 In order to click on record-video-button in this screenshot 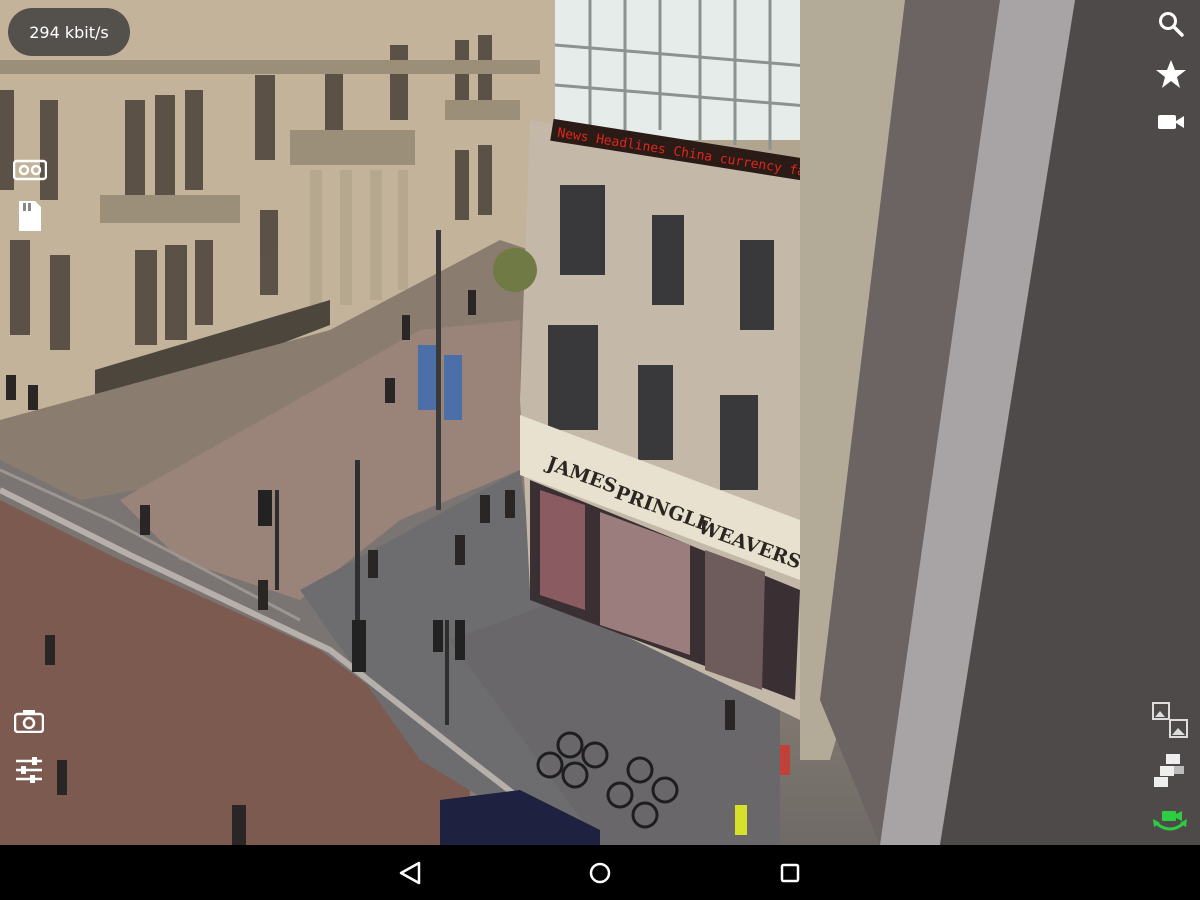, I will do `click(1171, 122)`.